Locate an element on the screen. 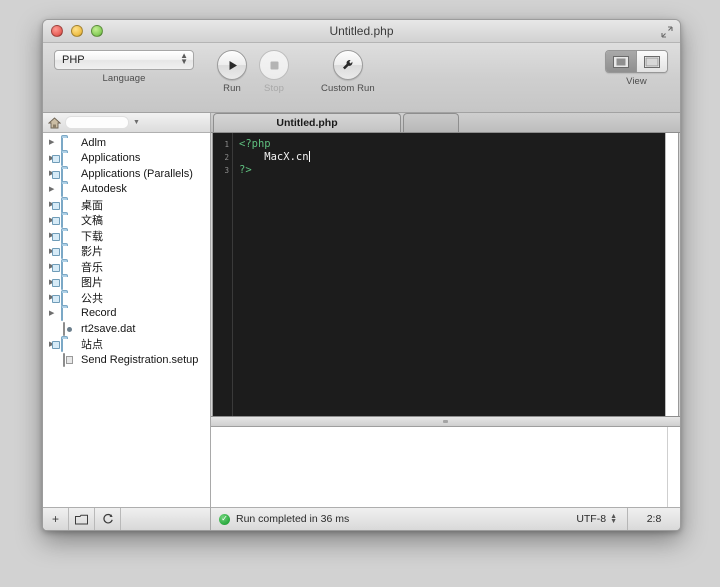  line-number: 2 is located at coordinates (226, 157).